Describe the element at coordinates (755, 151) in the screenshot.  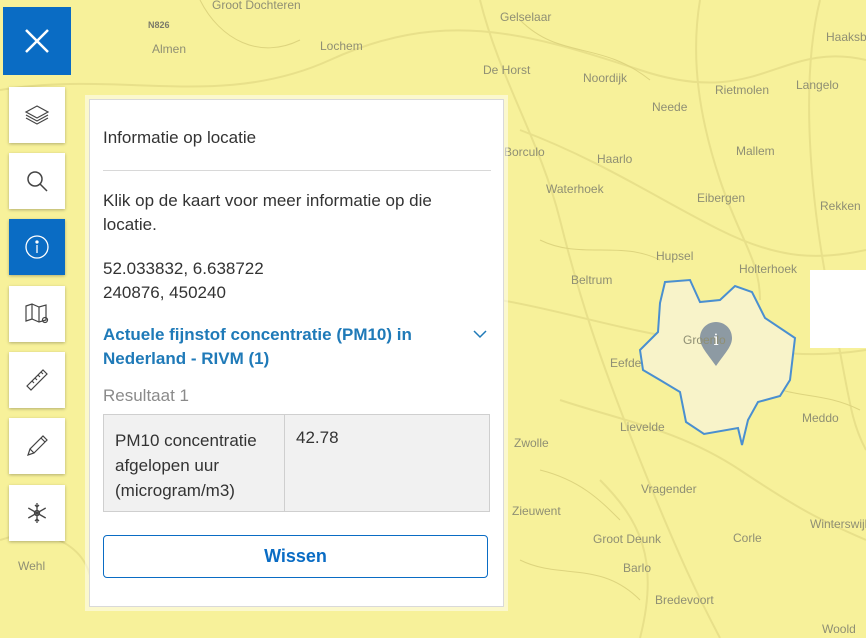
I see `map-place-label: Mallem` at that location.